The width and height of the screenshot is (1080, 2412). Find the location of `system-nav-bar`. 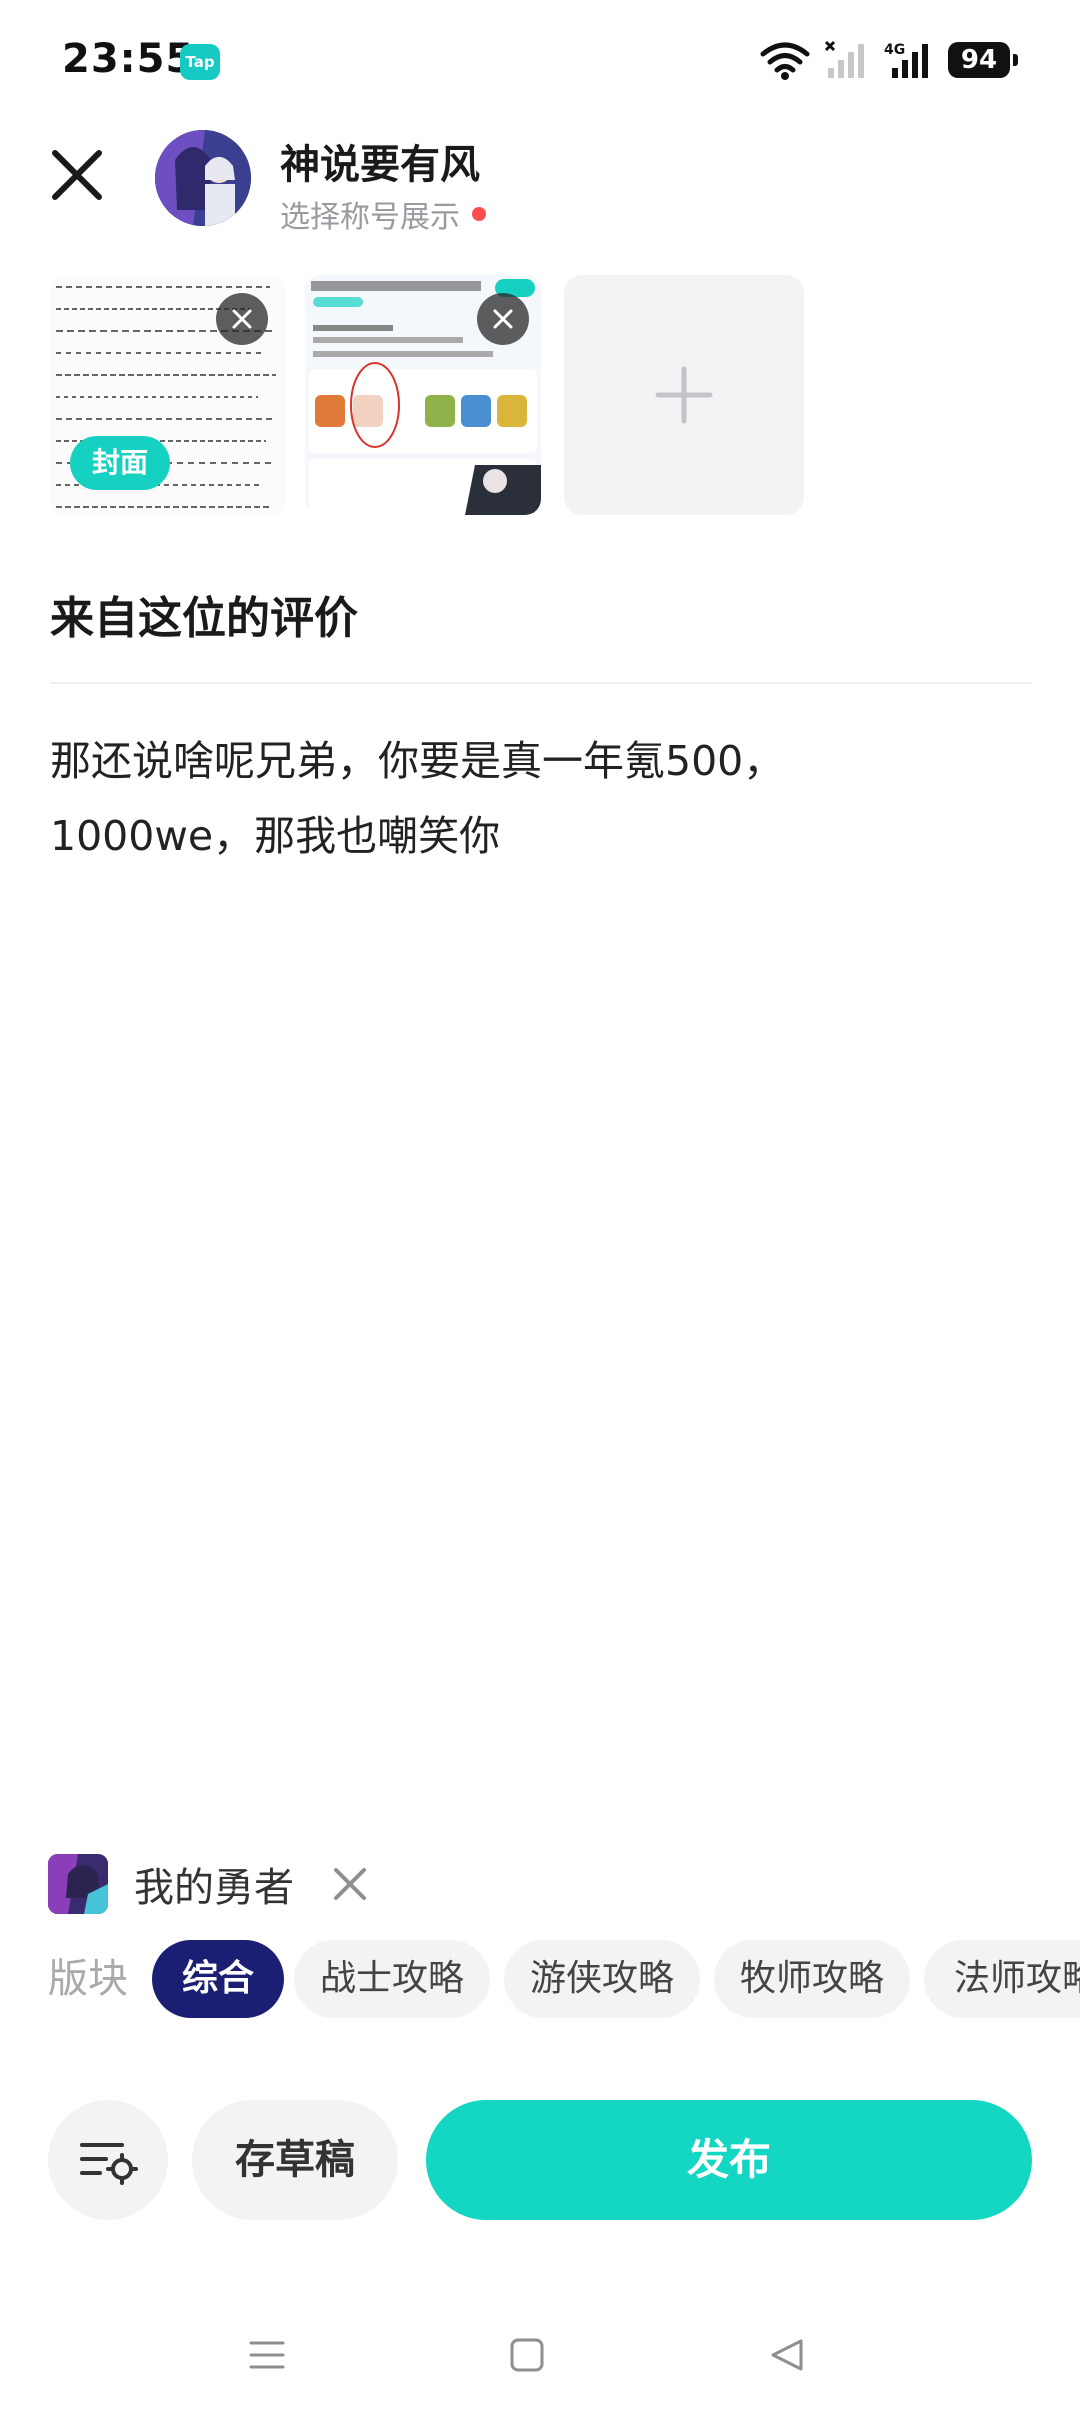

system-nav-bar is located at coordinates (540, 2356).